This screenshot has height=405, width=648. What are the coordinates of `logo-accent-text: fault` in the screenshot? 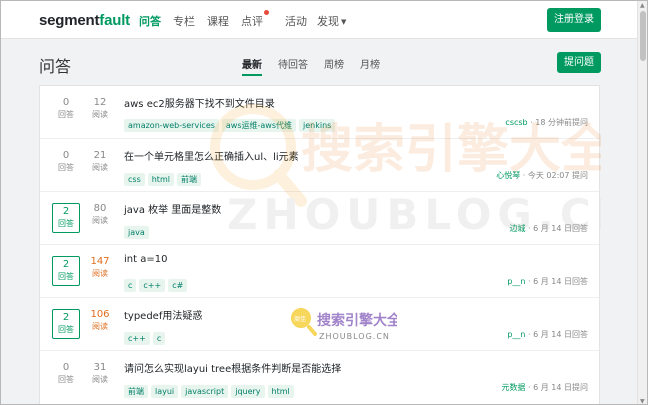 It's located at (114, 20).